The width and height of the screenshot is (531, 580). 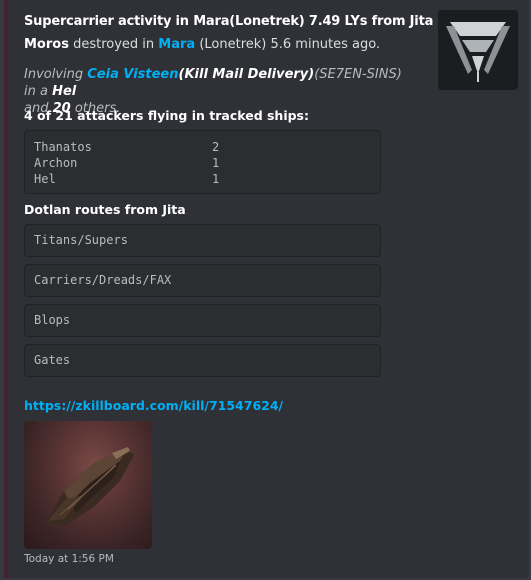 I want to click on description-text-2: (Lonetrek) 5.6 minutes ago., so click(x=288, y=44).